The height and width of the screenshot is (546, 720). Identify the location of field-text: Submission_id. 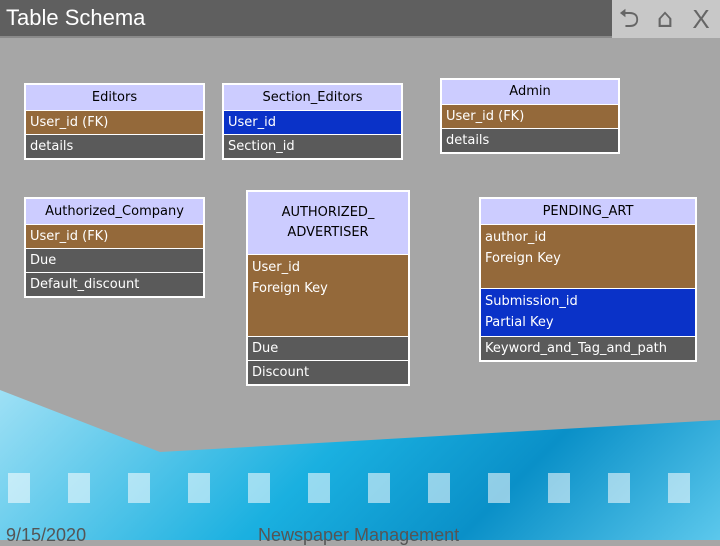
(531, 301).